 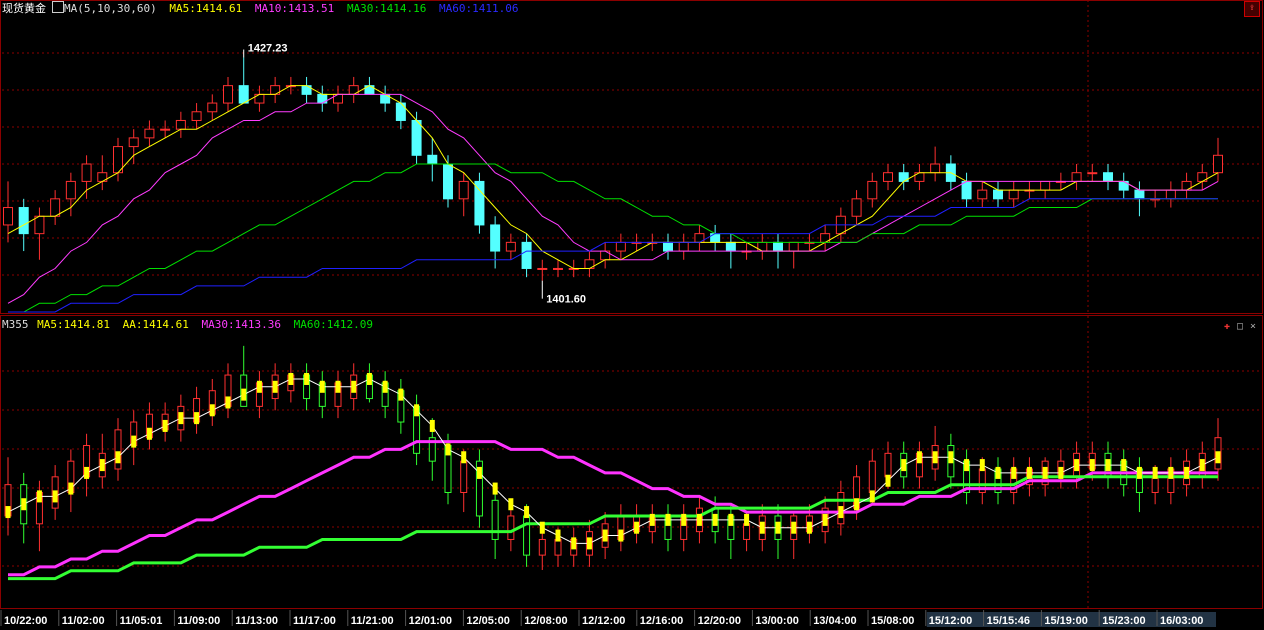 What do you see at coordinates (141, 621) in the screenshot?
I see `x-tick-label: 11/05:01` at bounding box center [141, 621].